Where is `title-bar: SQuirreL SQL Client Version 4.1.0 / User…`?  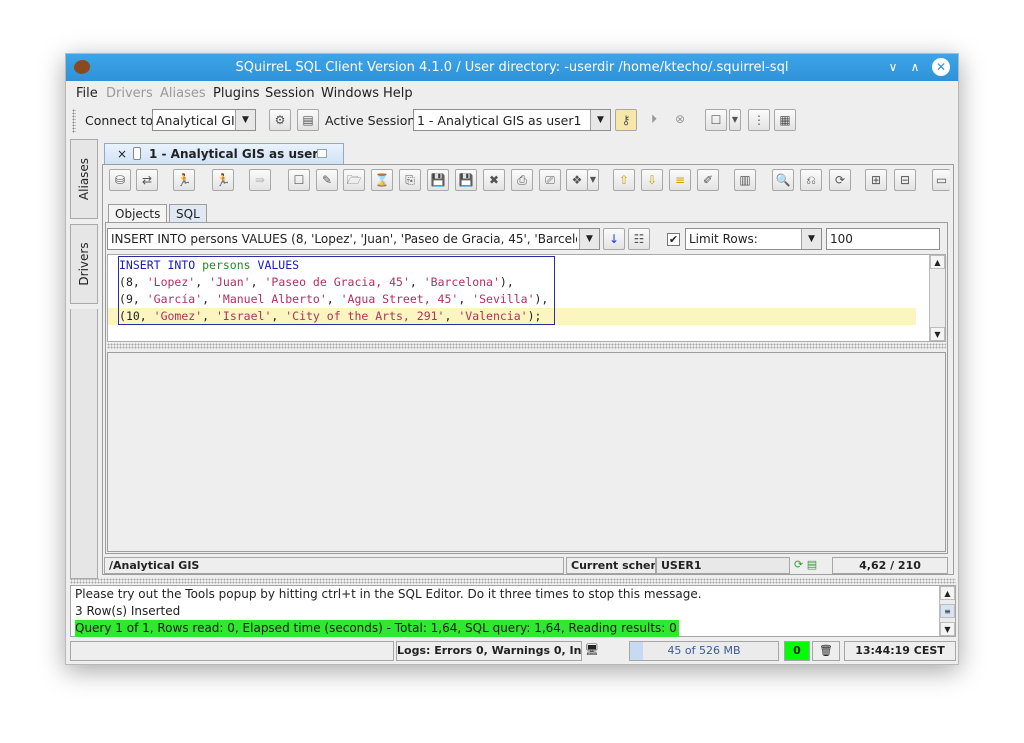
title-bar: SQuirreL SQL Client Version 4.1.0 / User… is located at coordinates (512, 67).